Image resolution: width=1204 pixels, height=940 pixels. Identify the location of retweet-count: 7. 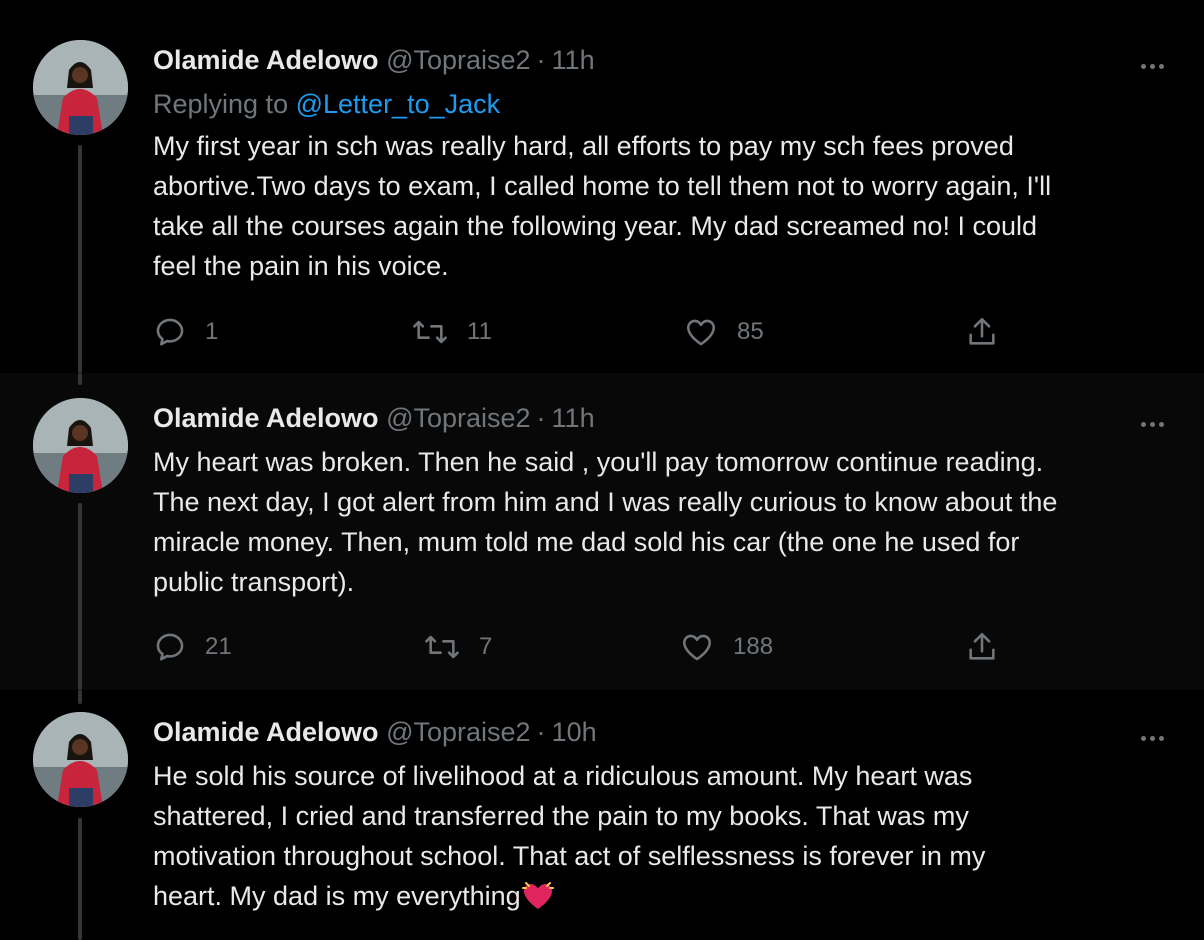
(486, 646).